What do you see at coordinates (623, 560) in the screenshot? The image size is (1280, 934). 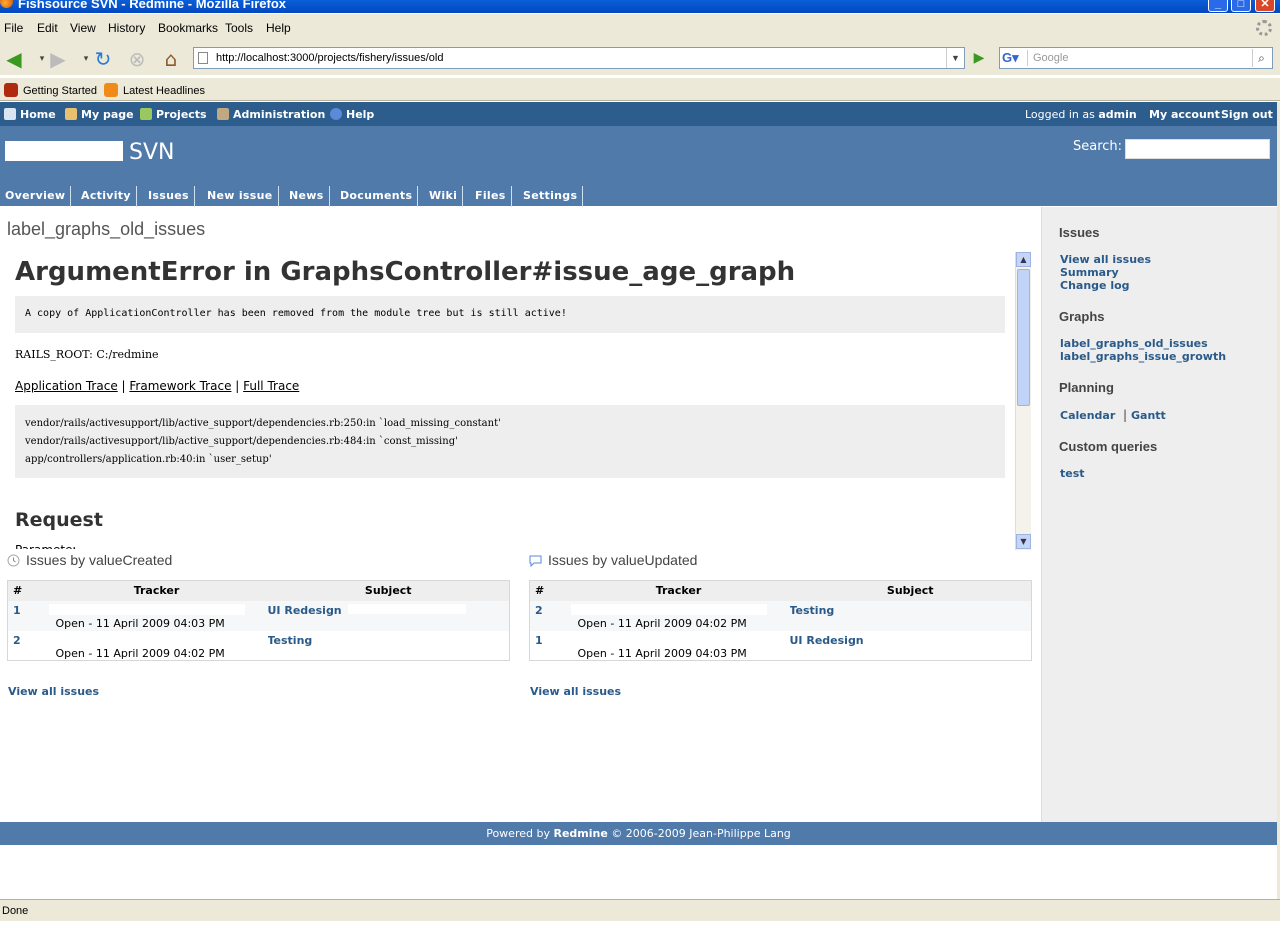 I see `box-title-text: Issues by valueUpdated` at bounding box center [623, 560].